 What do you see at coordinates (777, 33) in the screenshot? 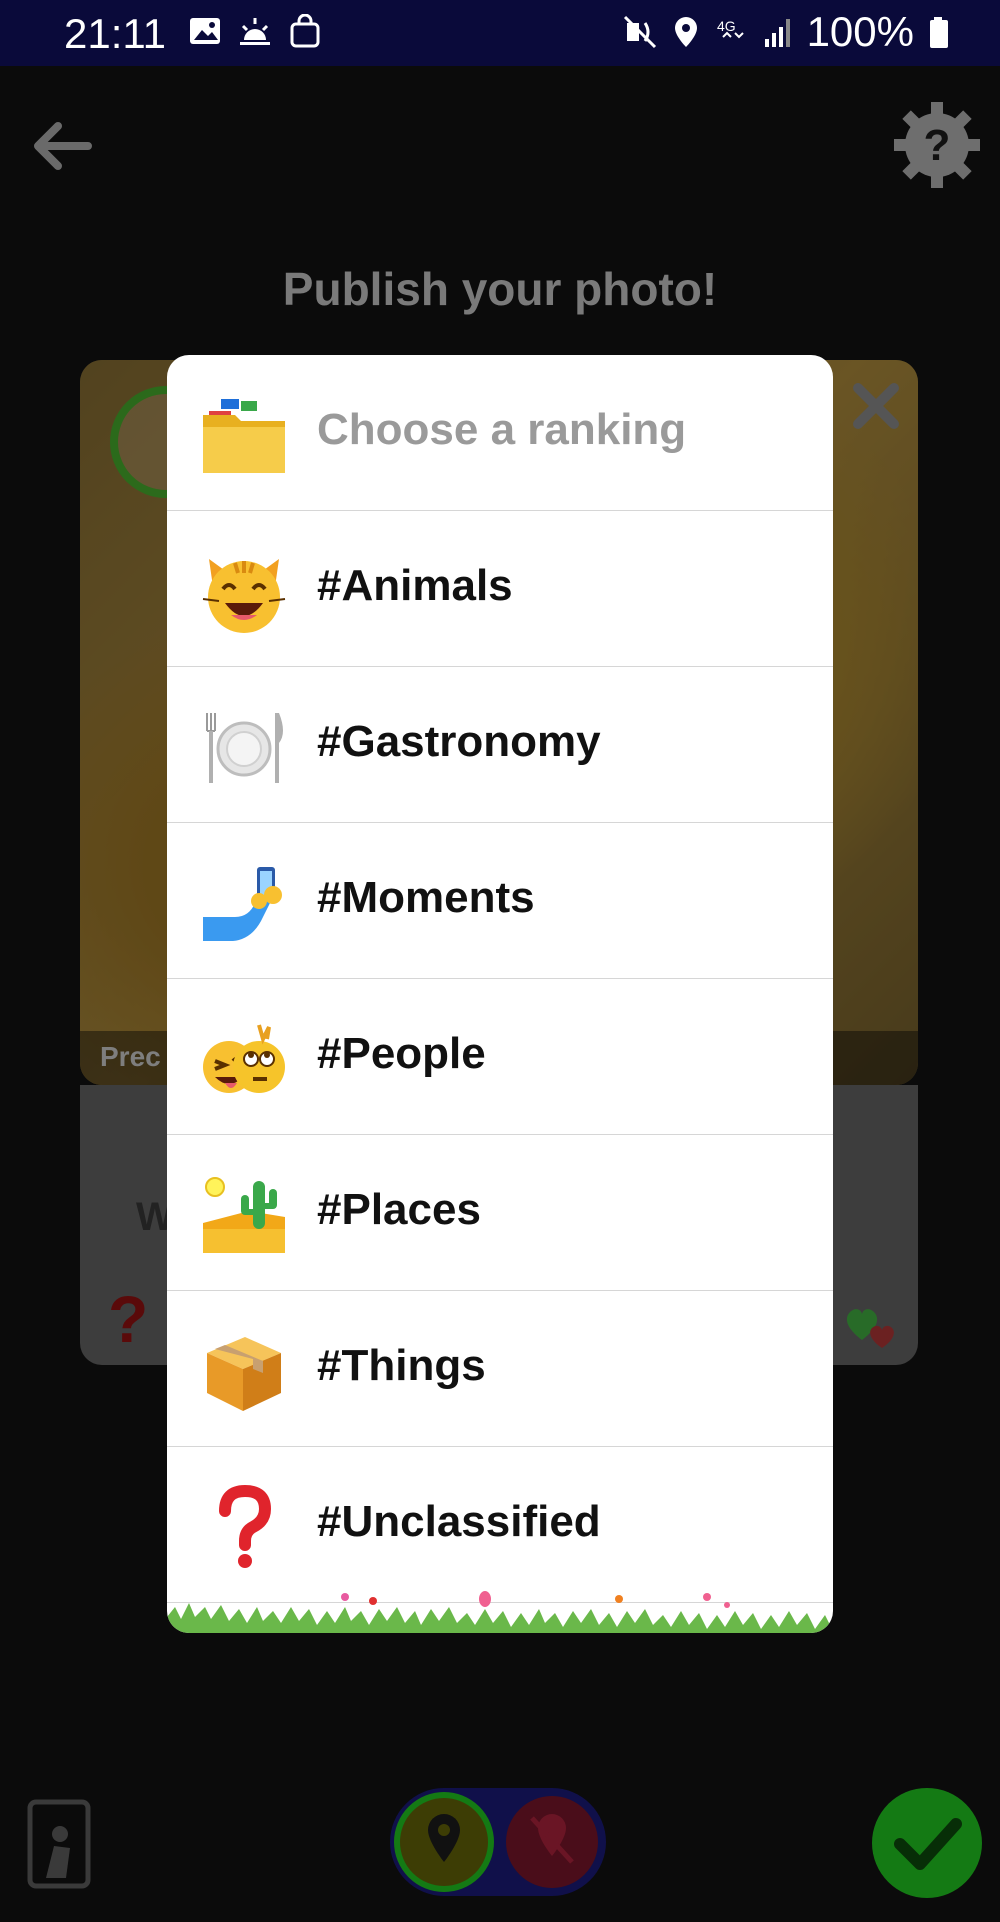
I see `signal-icon` at bounding box center [777, 33].